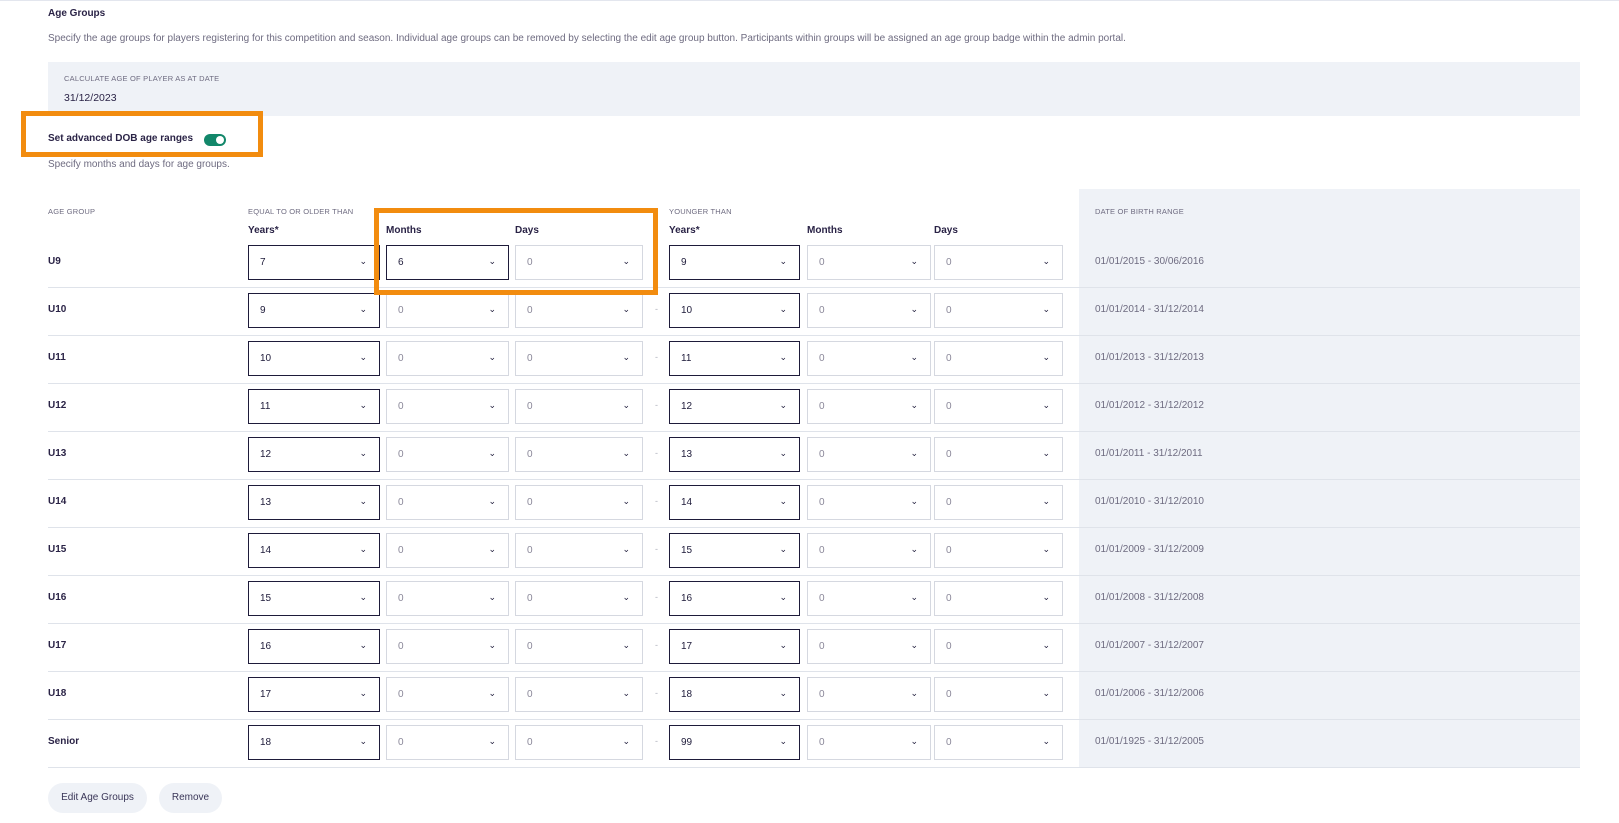 The width and height of the screenshot is (1619, 823). What do you see at coordinates (734, 598) in the screenshot?
I see `to-years-select: 16 ⌄` at bounding box center [734, 598].